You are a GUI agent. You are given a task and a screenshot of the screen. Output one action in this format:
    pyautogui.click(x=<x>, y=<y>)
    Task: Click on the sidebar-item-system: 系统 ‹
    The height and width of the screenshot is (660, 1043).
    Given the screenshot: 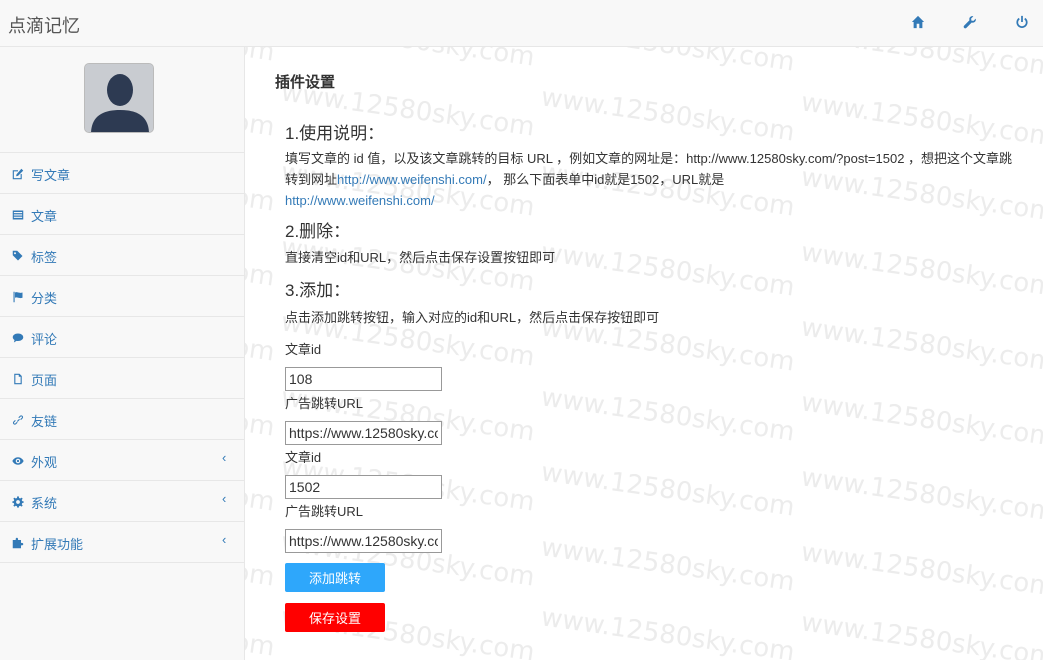 What is the action you would take?
    pyautogui.click(x=122, y=501)
    